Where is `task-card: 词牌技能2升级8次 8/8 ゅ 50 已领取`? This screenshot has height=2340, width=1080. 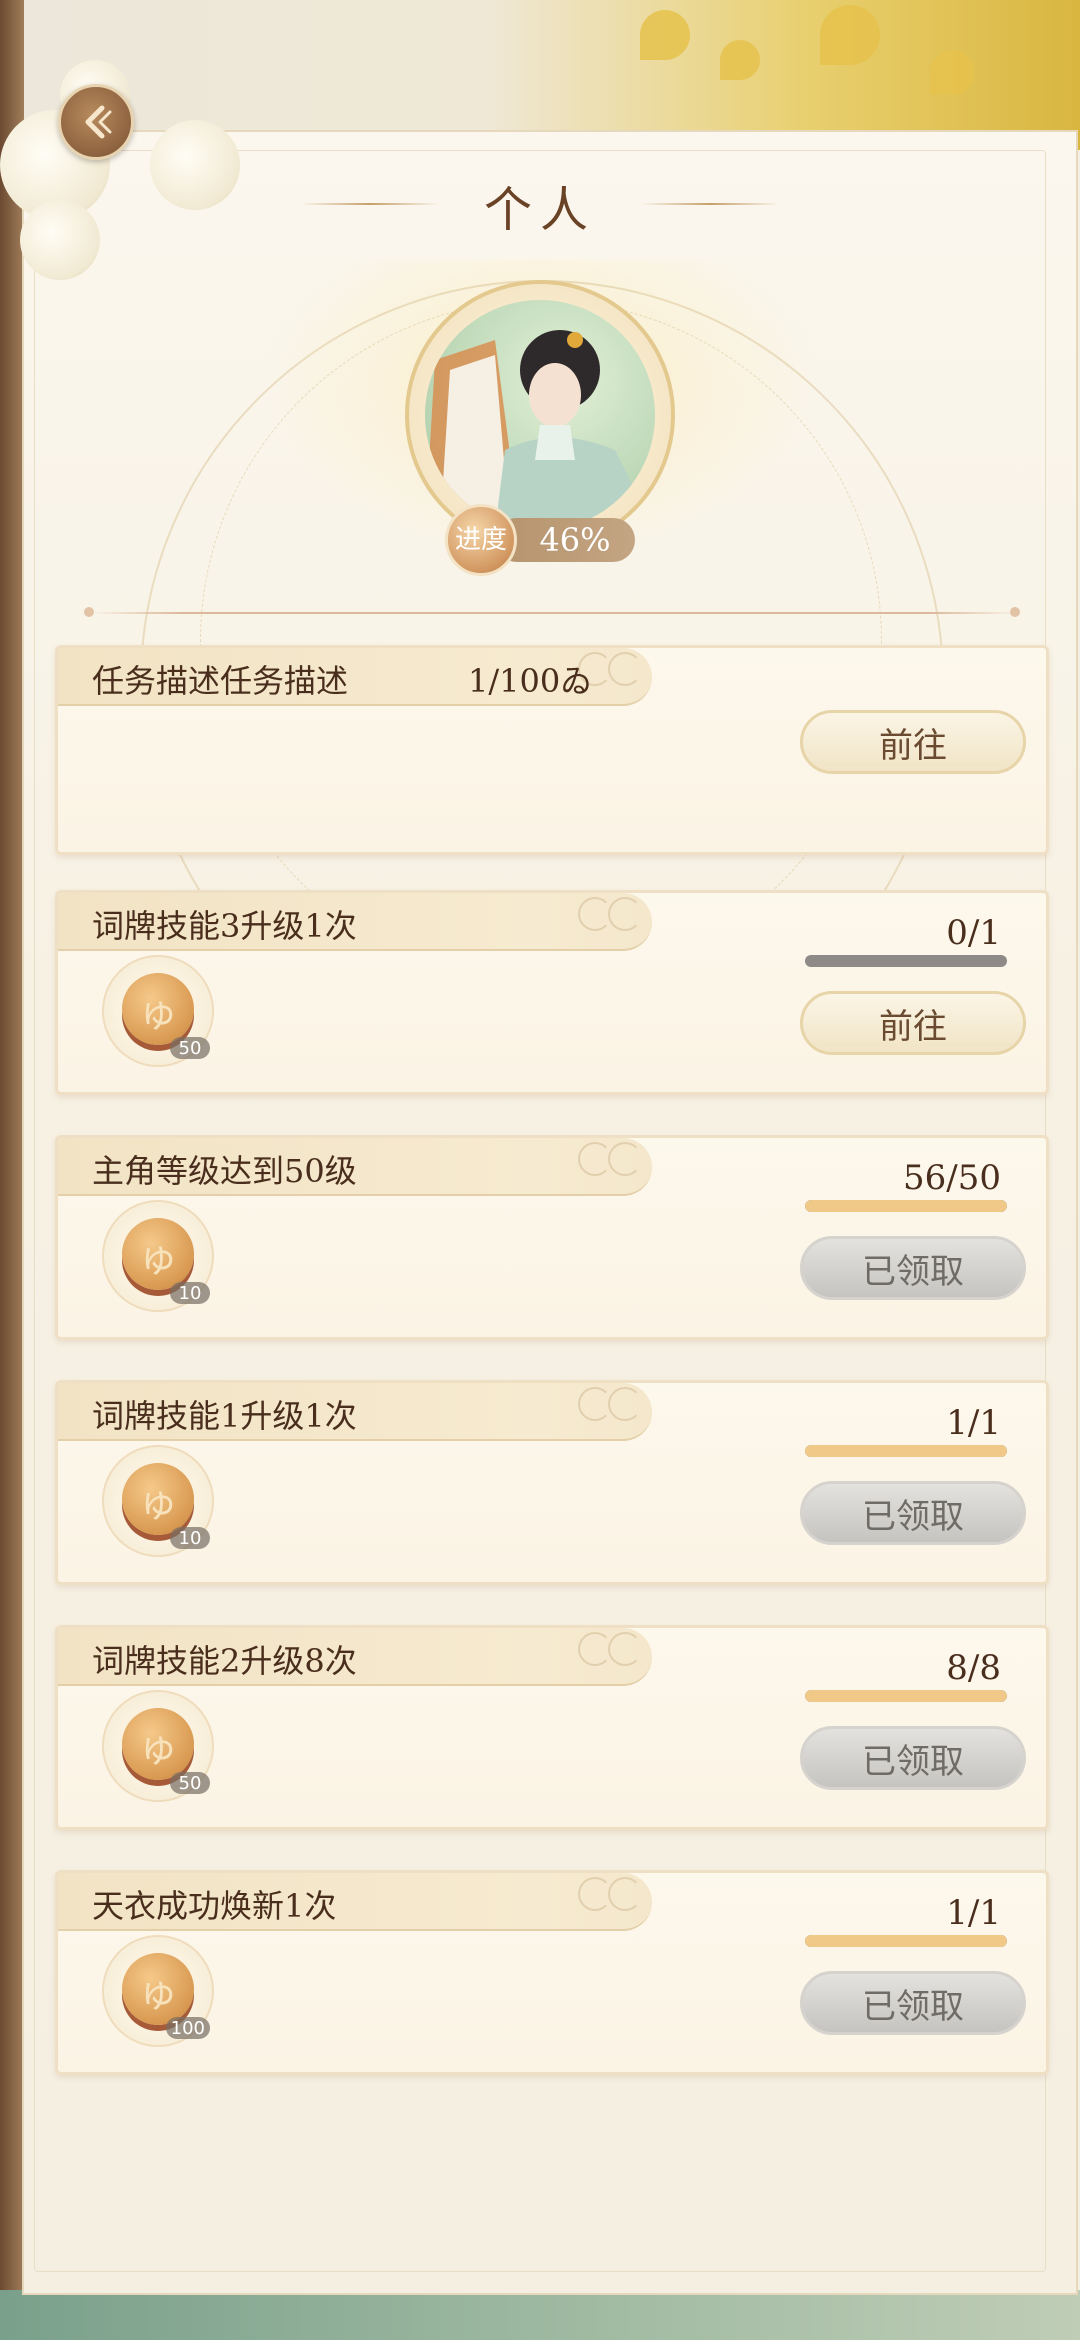
task-card: 词牌技能2升级8次 8/8 ゅ 50 已领取 is located at coordinates (552, 1727).